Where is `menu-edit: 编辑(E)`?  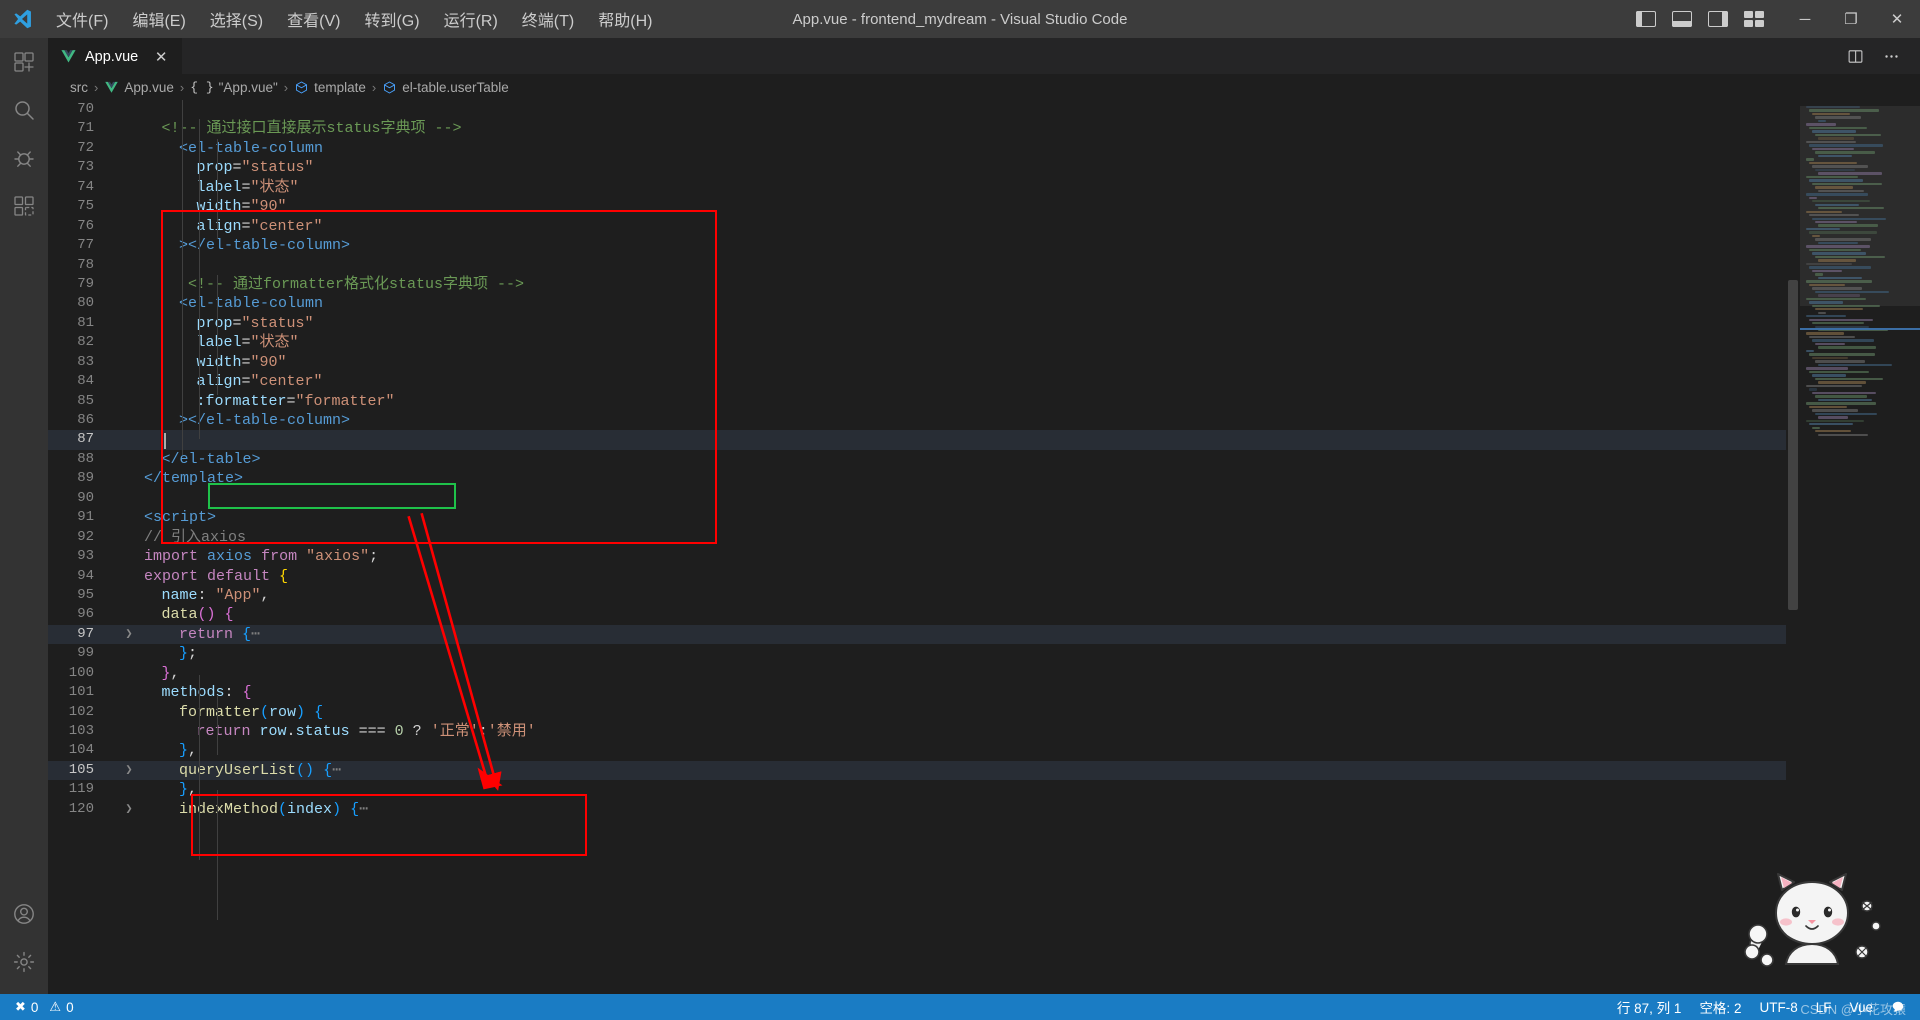 menu-edit: 编辑(E) is located at coordinates (158, 19).